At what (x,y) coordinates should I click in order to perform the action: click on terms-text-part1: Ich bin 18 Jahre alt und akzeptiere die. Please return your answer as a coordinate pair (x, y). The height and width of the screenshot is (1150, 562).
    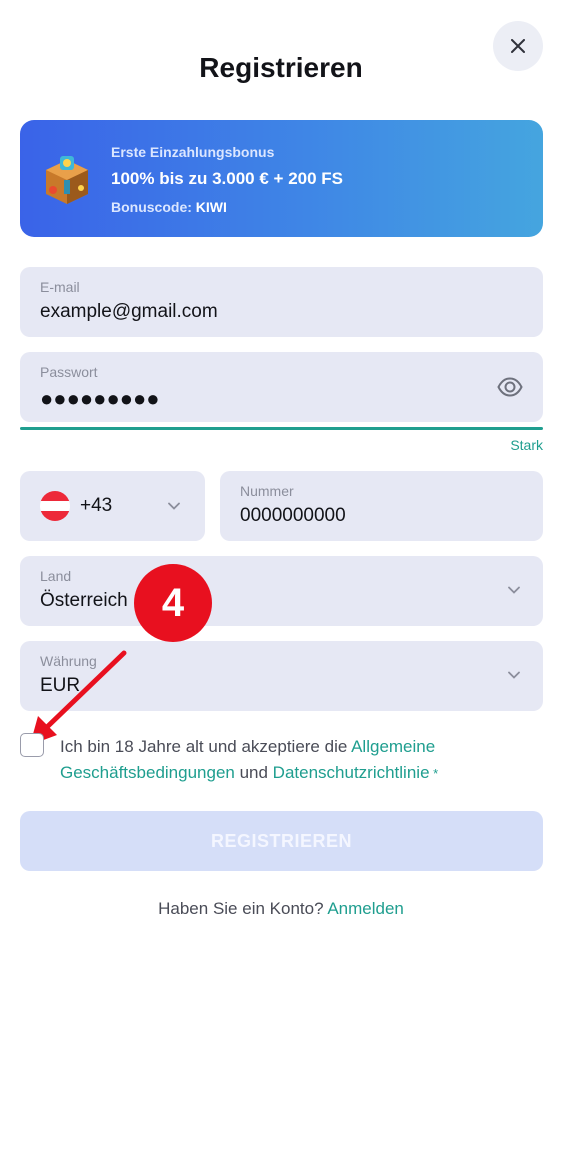
    Looking at the image, I should click on (206, 746).